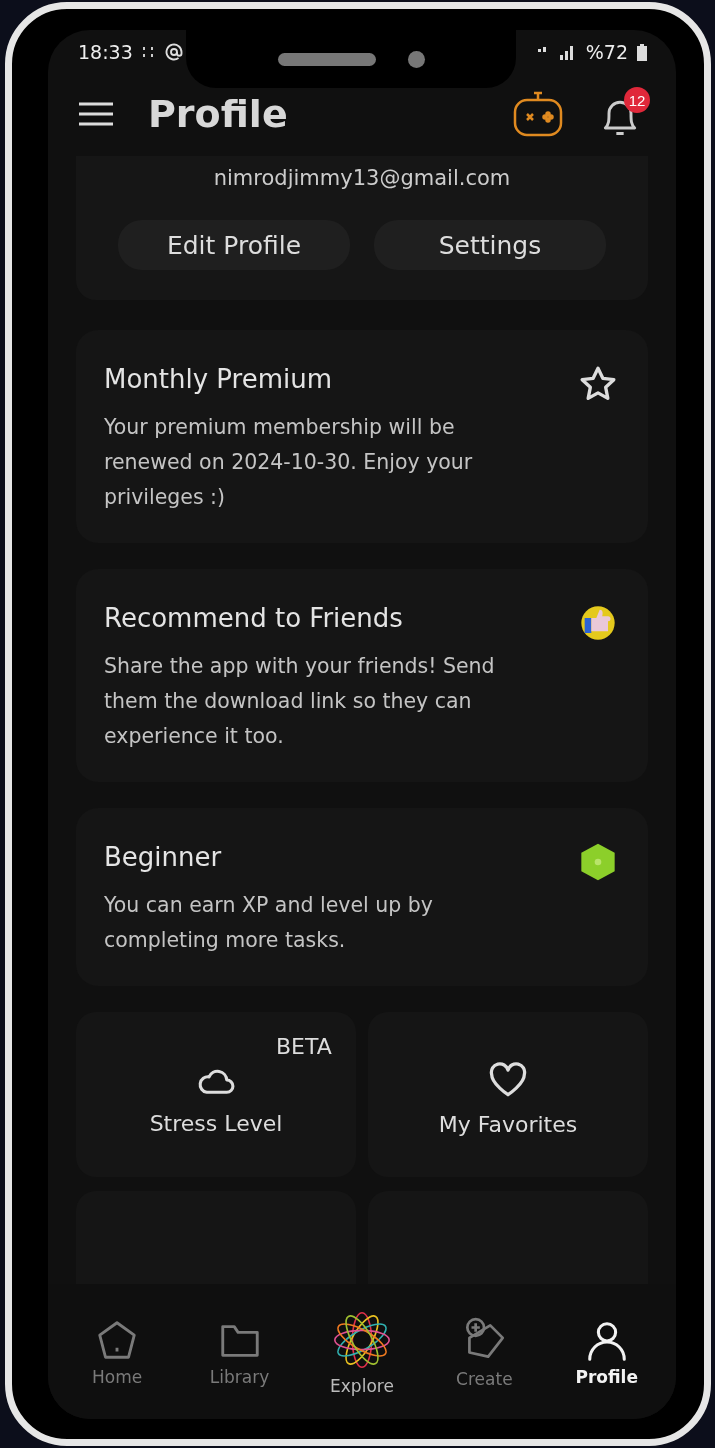  I want to click on feature-tile: BETA Stress Level, so click(216, 1094).